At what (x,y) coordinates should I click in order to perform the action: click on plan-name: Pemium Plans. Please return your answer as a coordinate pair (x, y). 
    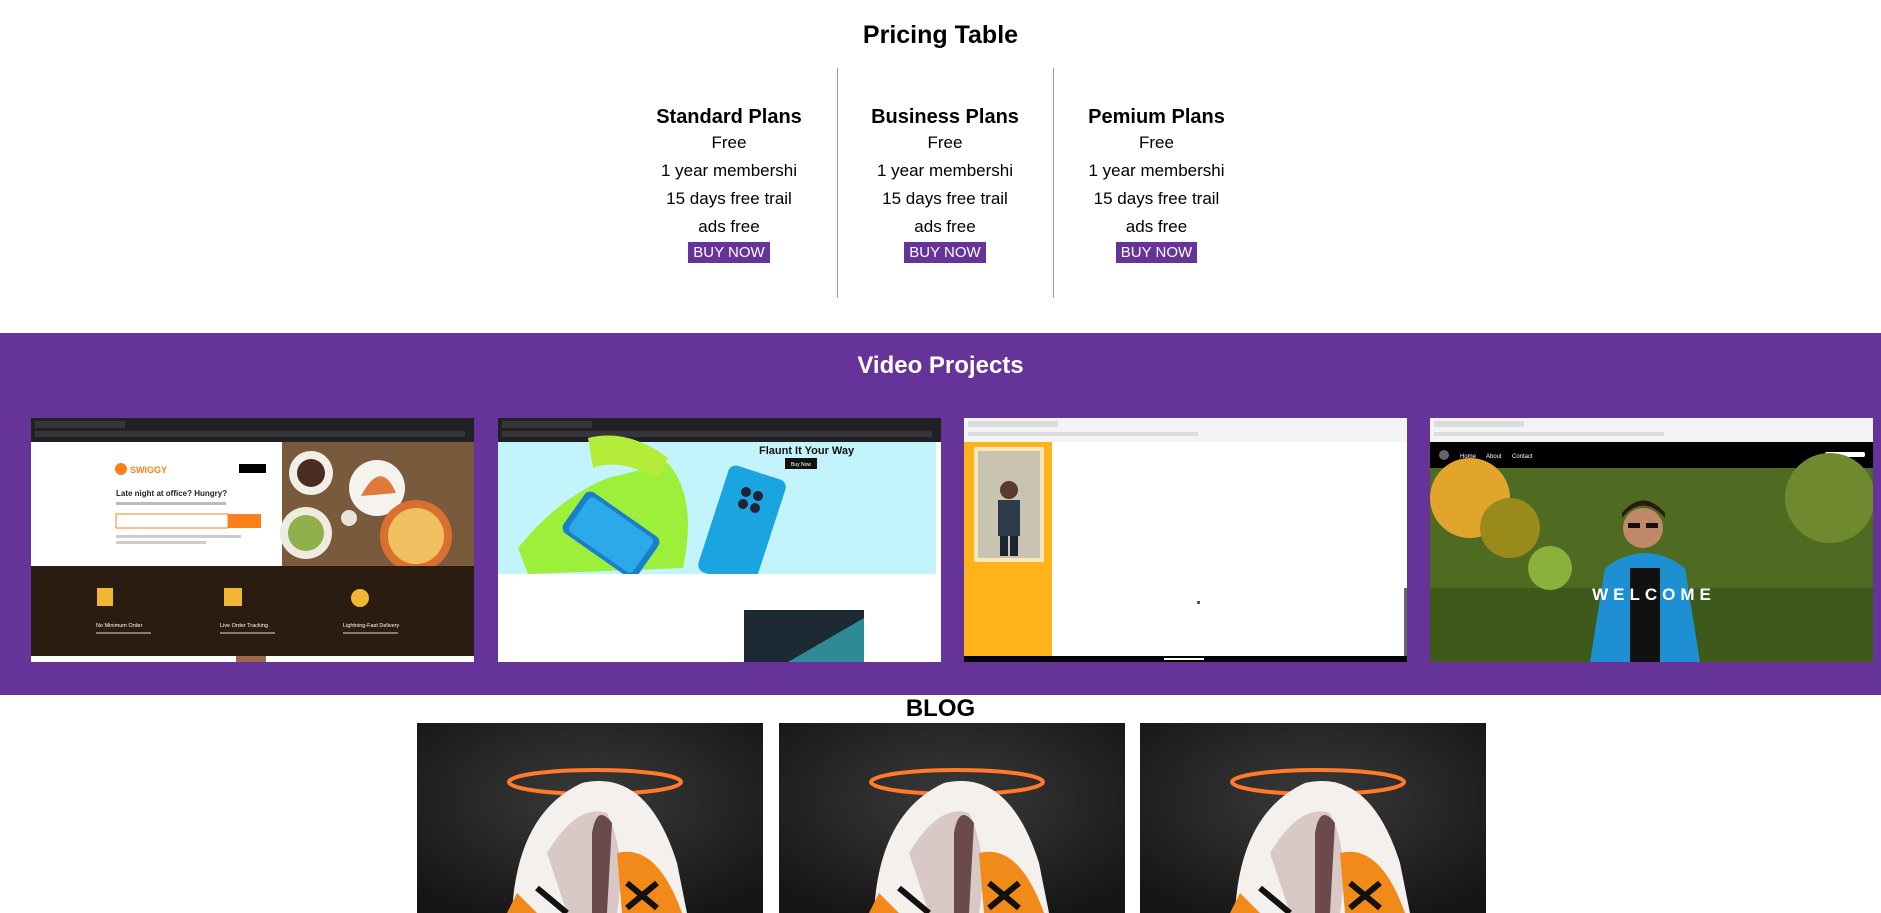
    Looking at the image, I should click on (1156, 117).